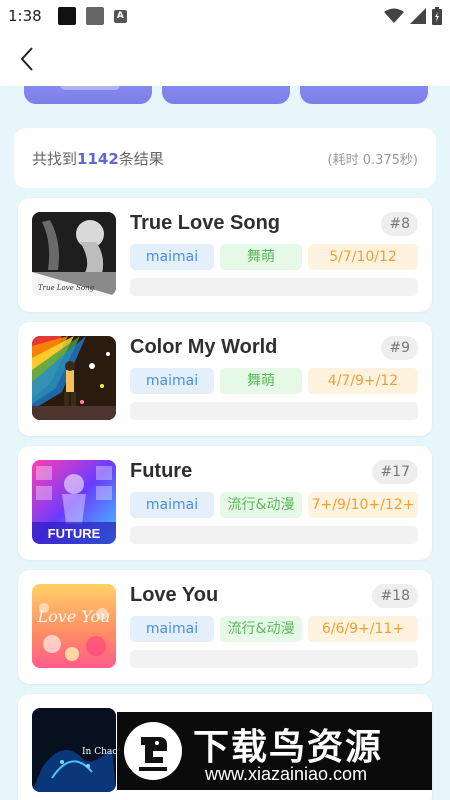 The height and width of the screenshot is (800, 450). What do you see at coordinates (225, 16) in the screenshot?
I see `status-bar: 1:38 A` at bounding box center [225, 16].